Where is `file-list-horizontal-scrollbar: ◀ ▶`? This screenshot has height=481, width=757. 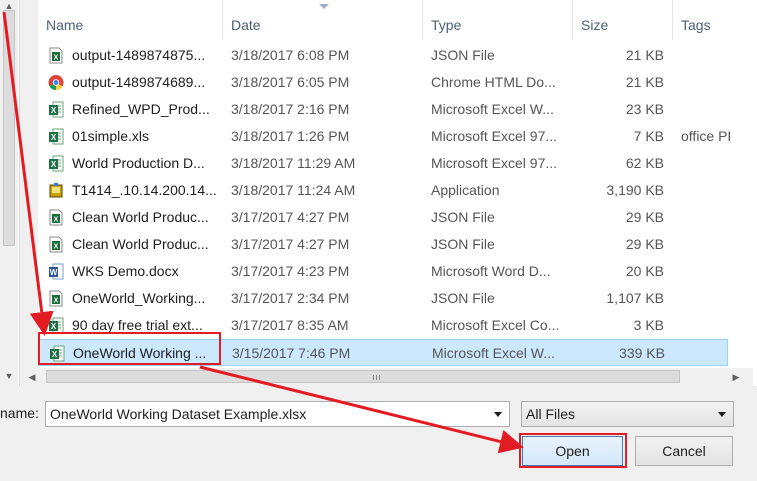 file-list-horizontal-scrollbar: ◀ ▶ is located at coordinates (386, 377).